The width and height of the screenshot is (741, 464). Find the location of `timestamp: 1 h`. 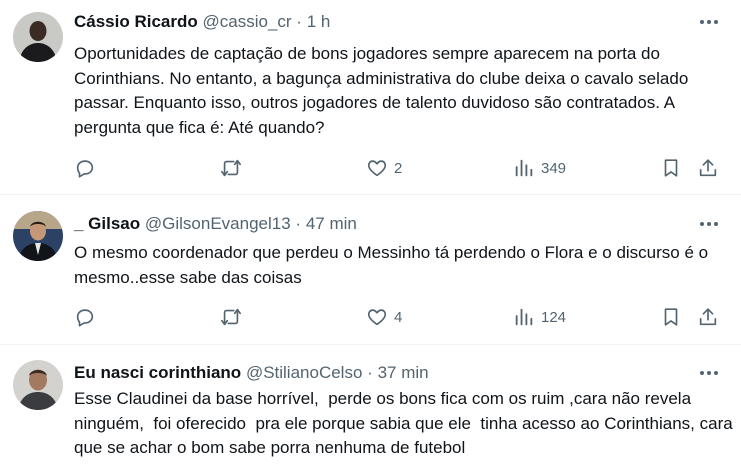

timestamp: 1 h is located at coordinates (319, 21).